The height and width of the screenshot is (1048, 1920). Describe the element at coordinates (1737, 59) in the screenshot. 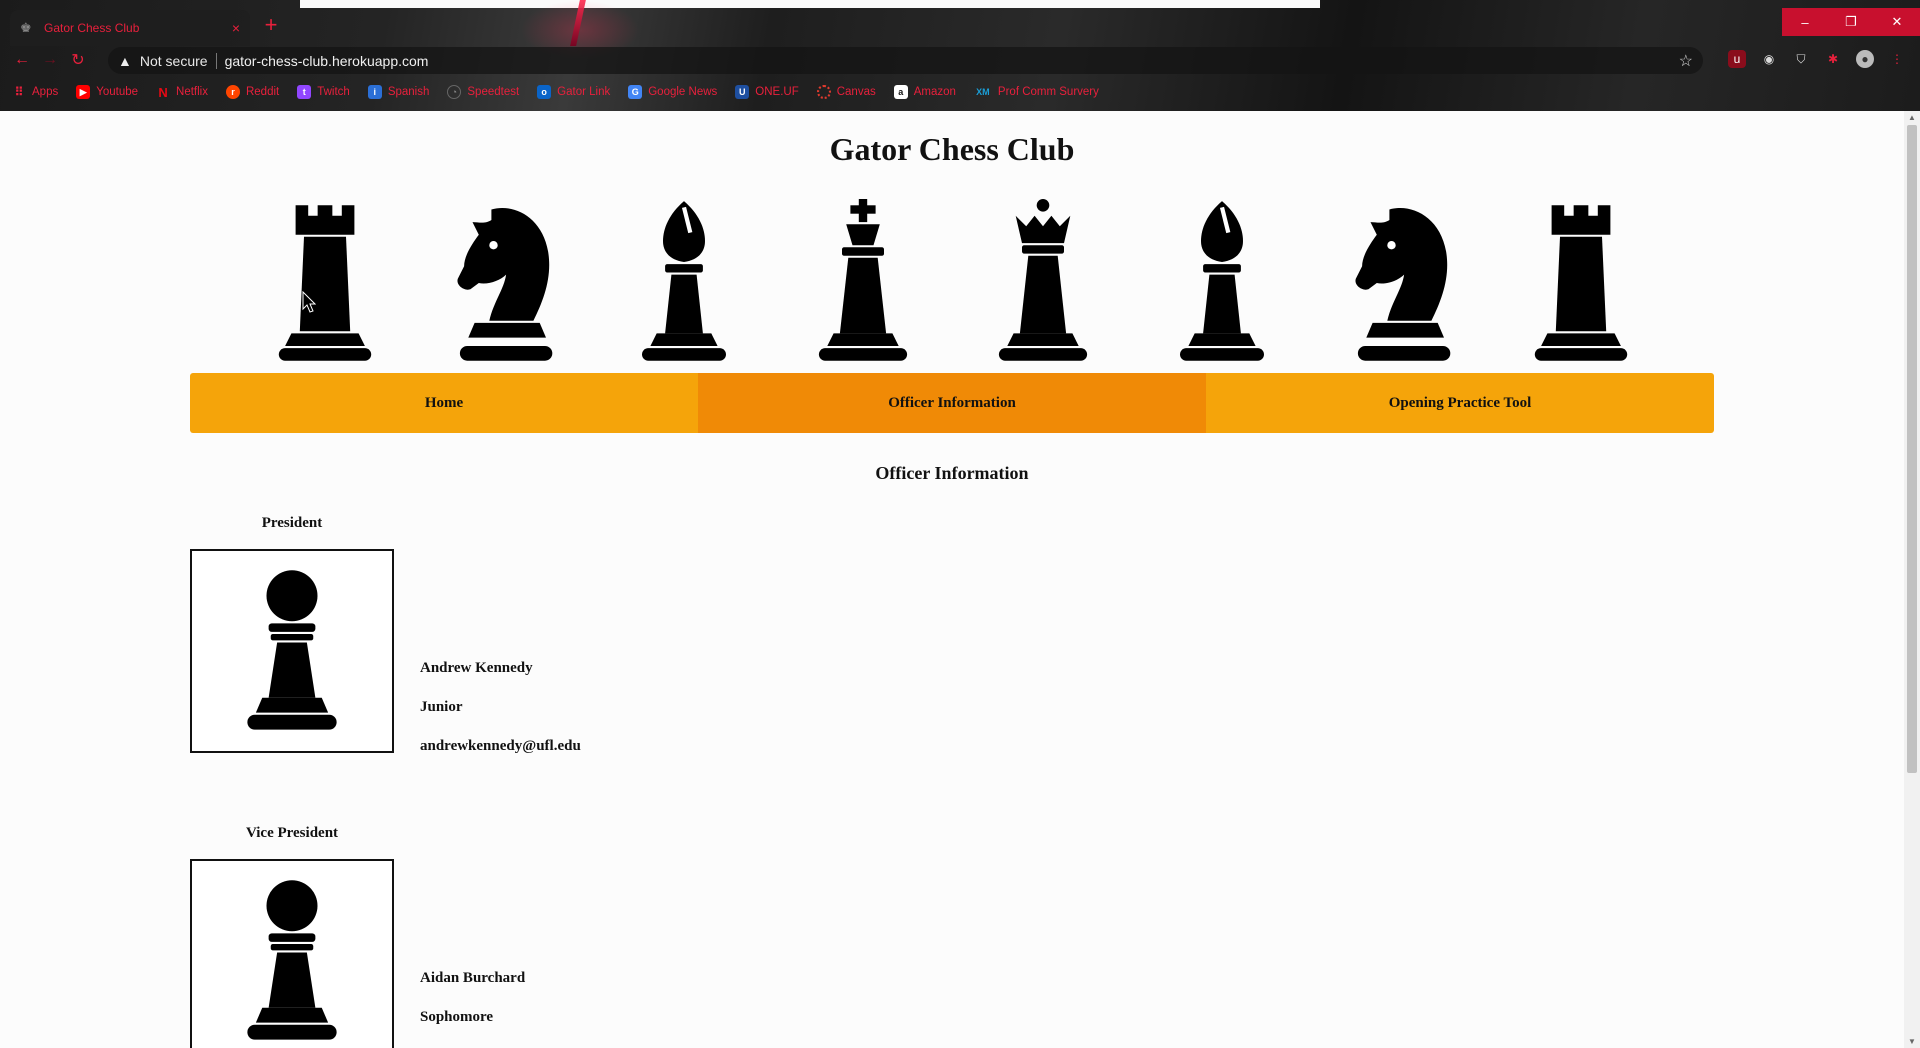

I see `ublock-icon: u` at that location.